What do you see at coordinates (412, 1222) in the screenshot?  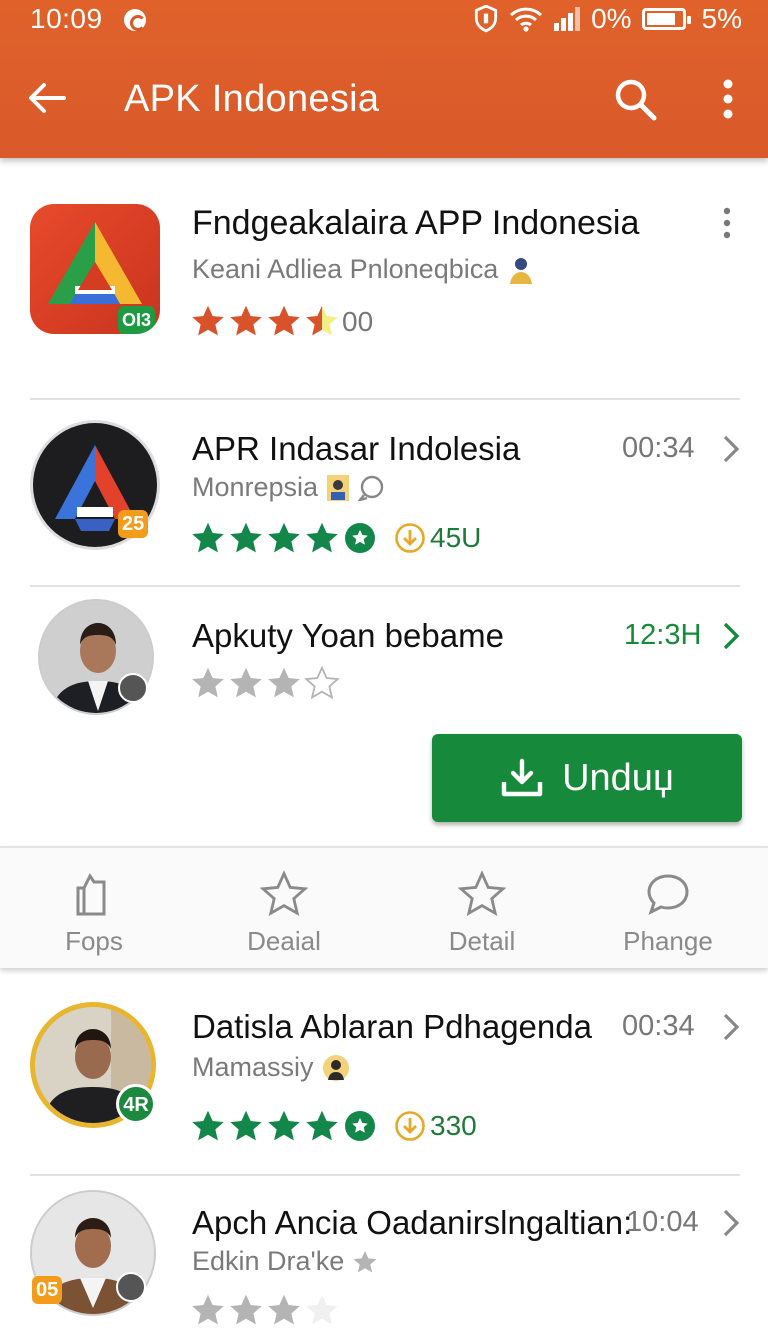 I see `app-title: Apch Ancia Oadanirslngaltian:` at bounding box center [412, 1222].